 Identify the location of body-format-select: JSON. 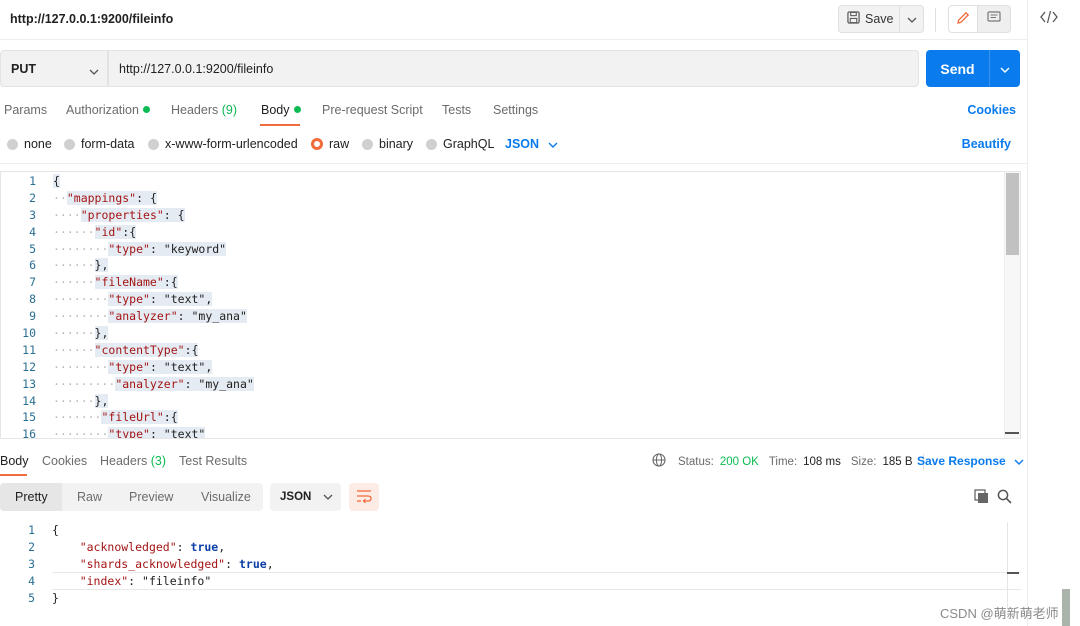
(531, 144).